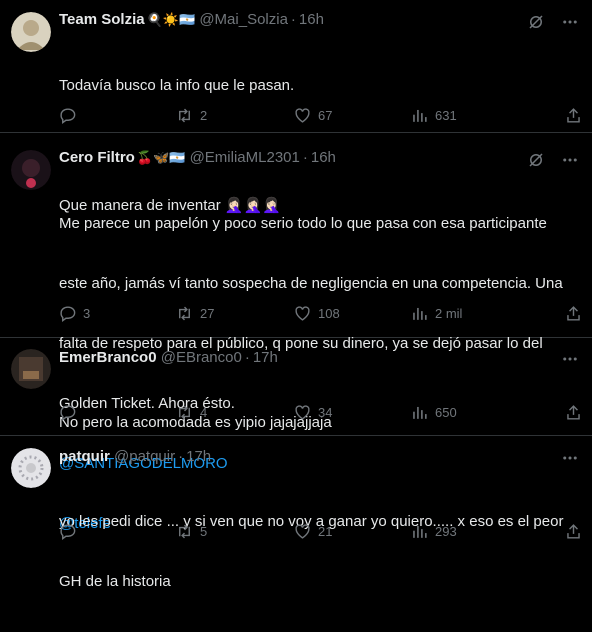 The width and height of the screenshot is (592, 632). What do you see at coordinates (325, 115) in the screenshot?
I see `like-count: 67` at bounding box center [325, 115].